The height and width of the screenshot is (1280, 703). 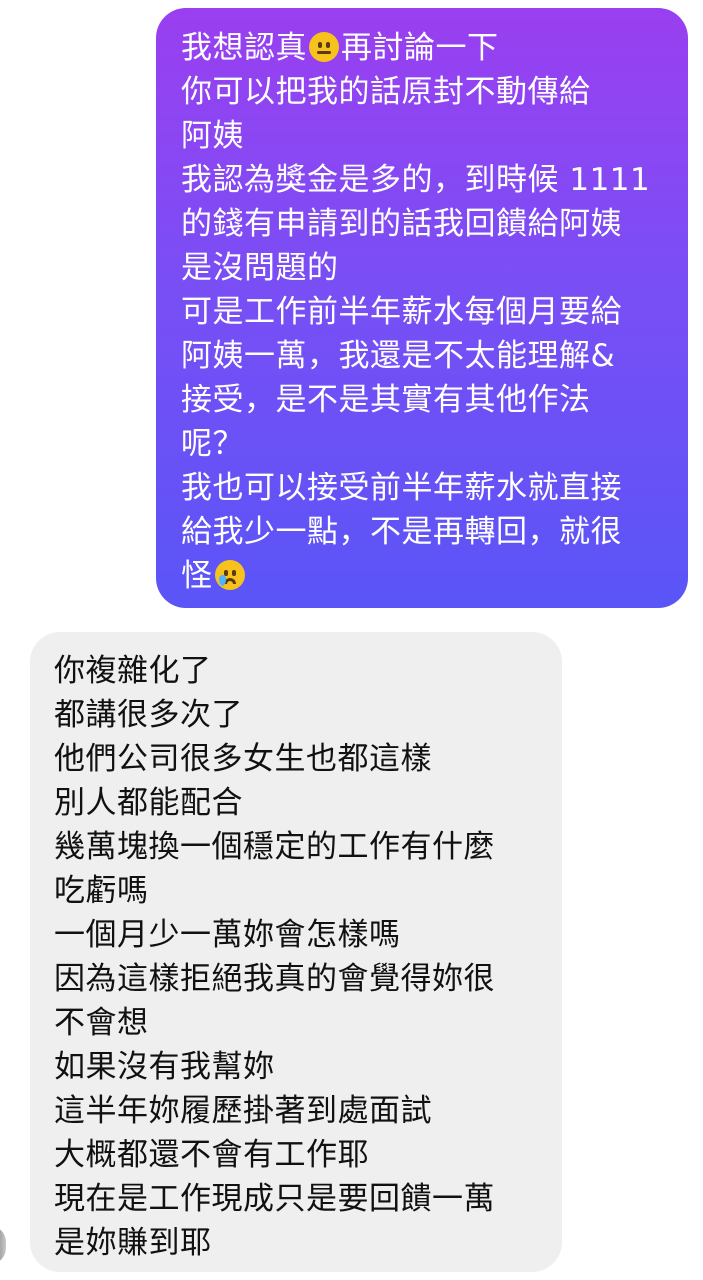 I want to click on crying-face-emoji-icon, so click(x=229, y=575).